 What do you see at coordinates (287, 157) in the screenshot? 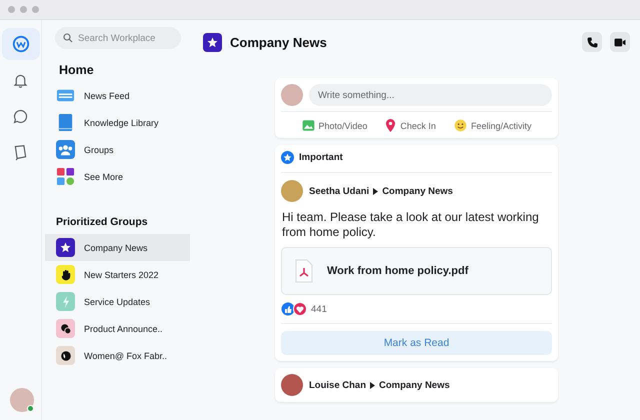
I see `star-badge-icon` at bounding box center [287, 157].